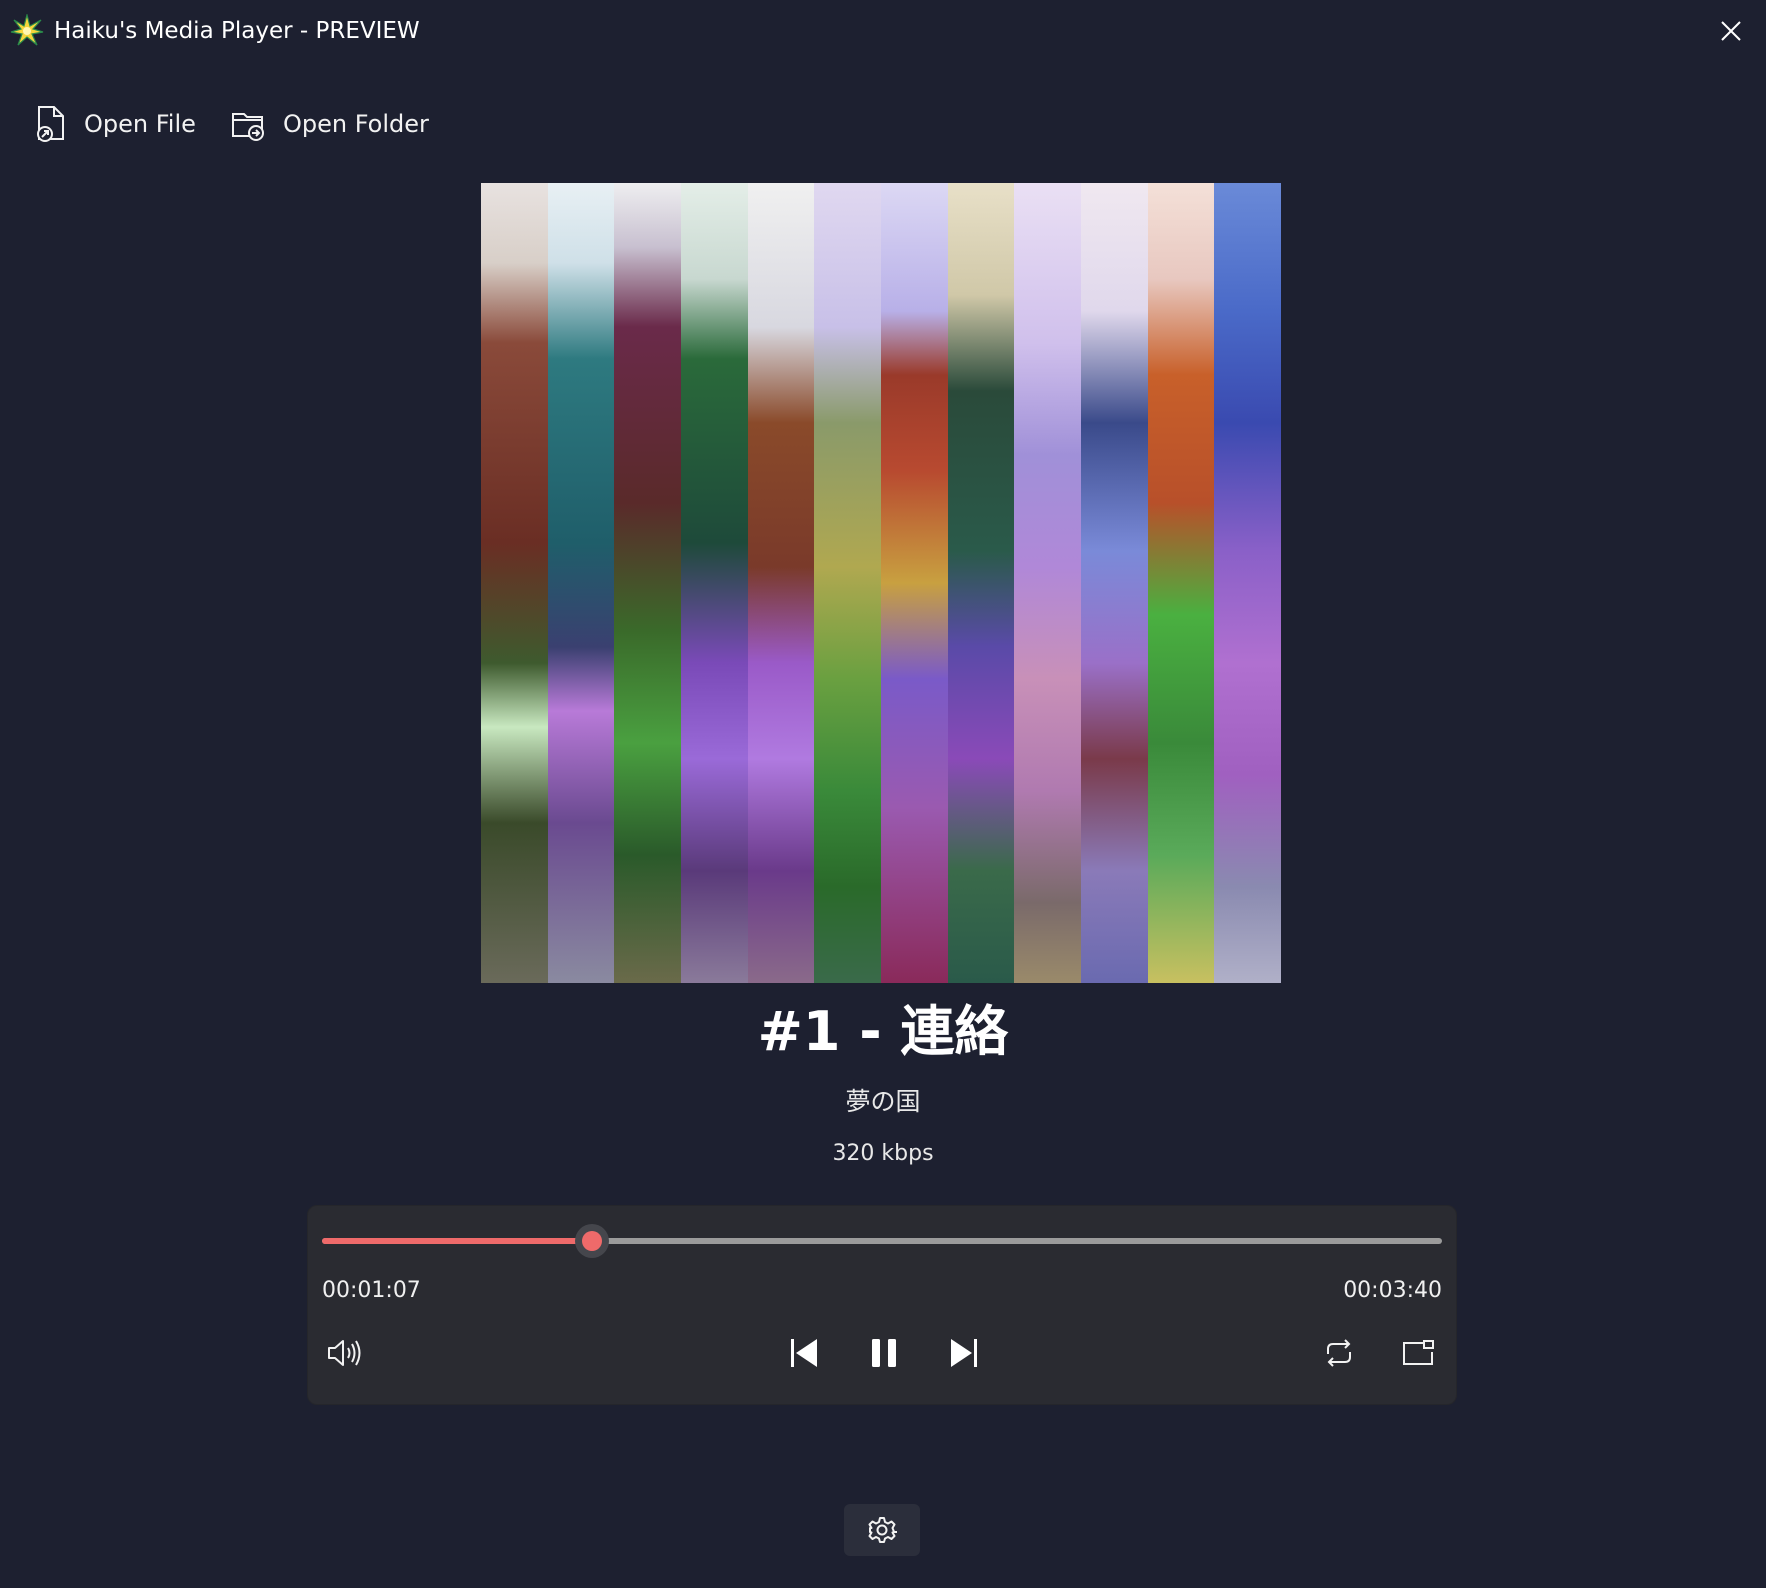  Describe the element at coordinates (883, 1031) in the screenshot. I see `track-title: #1 - 連絡` at that location.